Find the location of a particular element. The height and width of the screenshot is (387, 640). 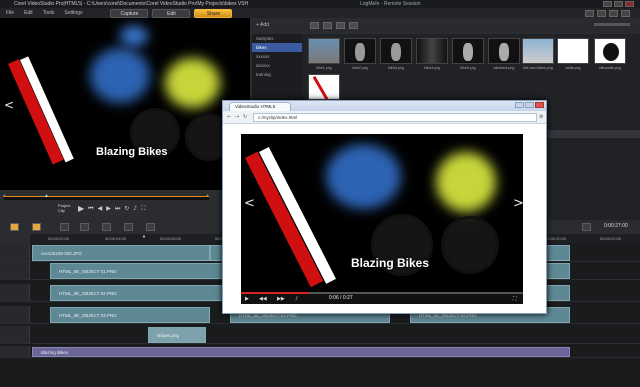

thumbnail-size-slider is located at coordinates (612, 24).